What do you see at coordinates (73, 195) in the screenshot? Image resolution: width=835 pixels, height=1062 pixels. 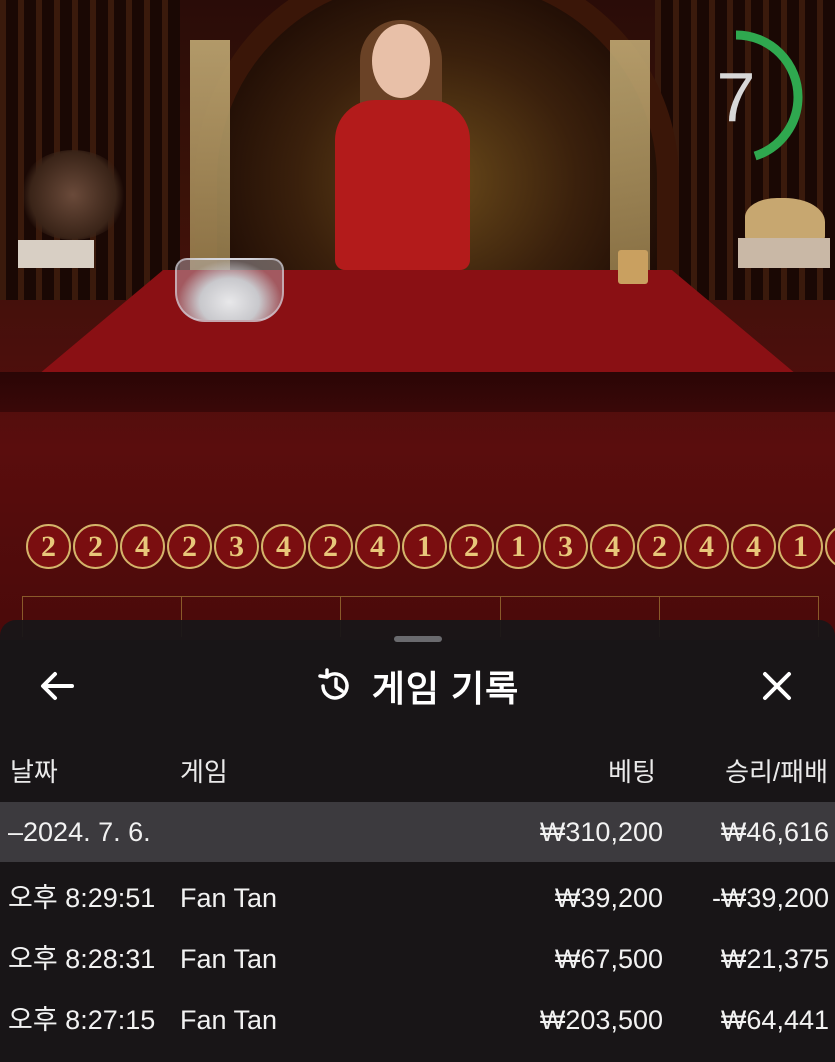 I see `bonsai-plant` at bounding box center [73, 195].